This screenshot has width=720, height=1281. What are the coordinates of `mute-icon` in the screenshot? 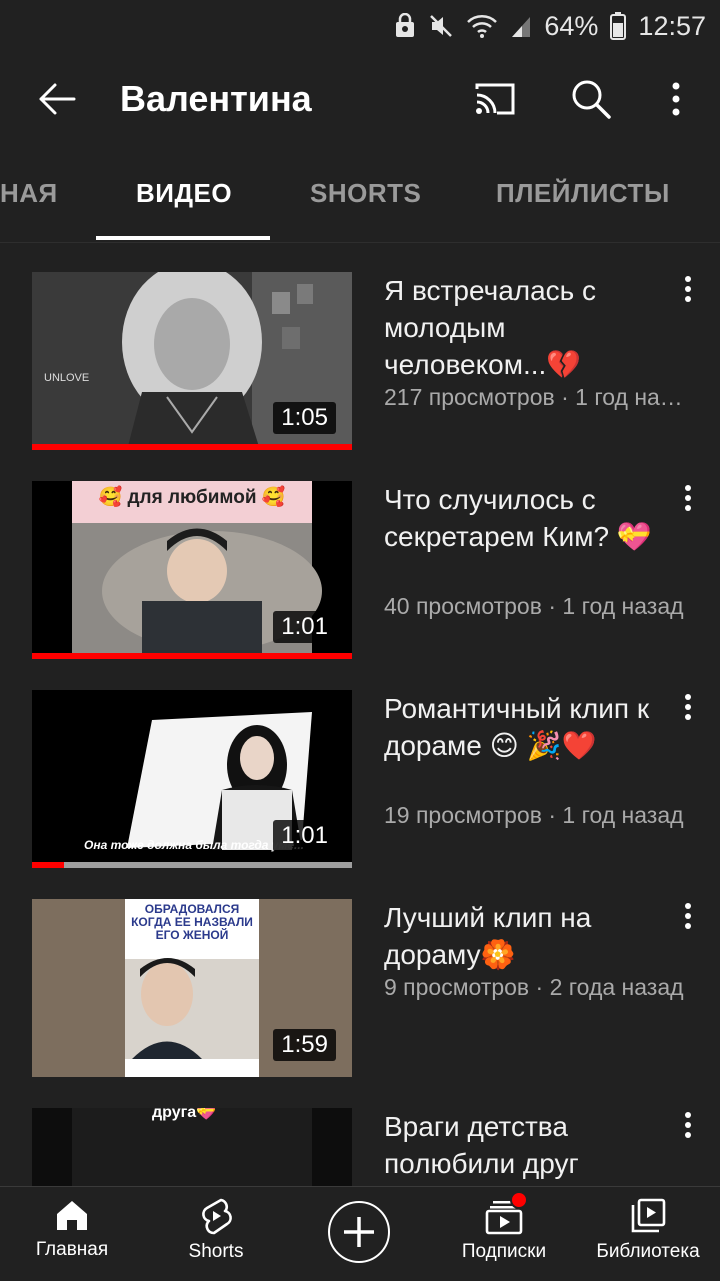 It's located at (441, 26).